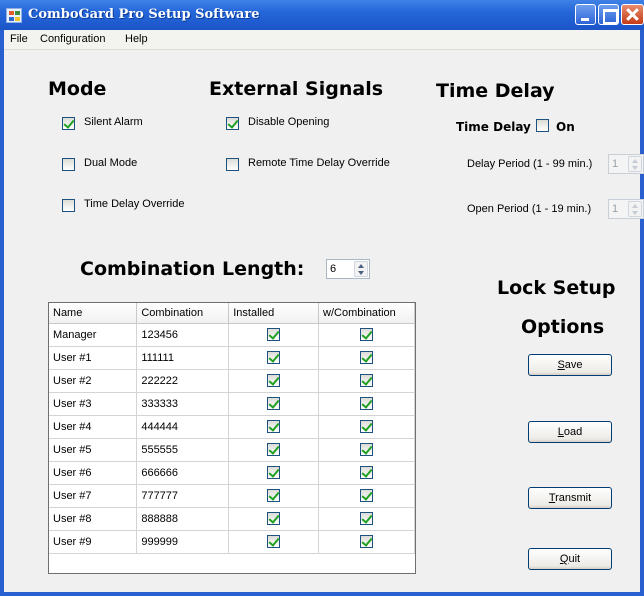 The width and height of the screenshot is (644, 600). Describe the element at coordinates (93, 496) in the screenshot. I see `user-name-cell: User #7` at that location.